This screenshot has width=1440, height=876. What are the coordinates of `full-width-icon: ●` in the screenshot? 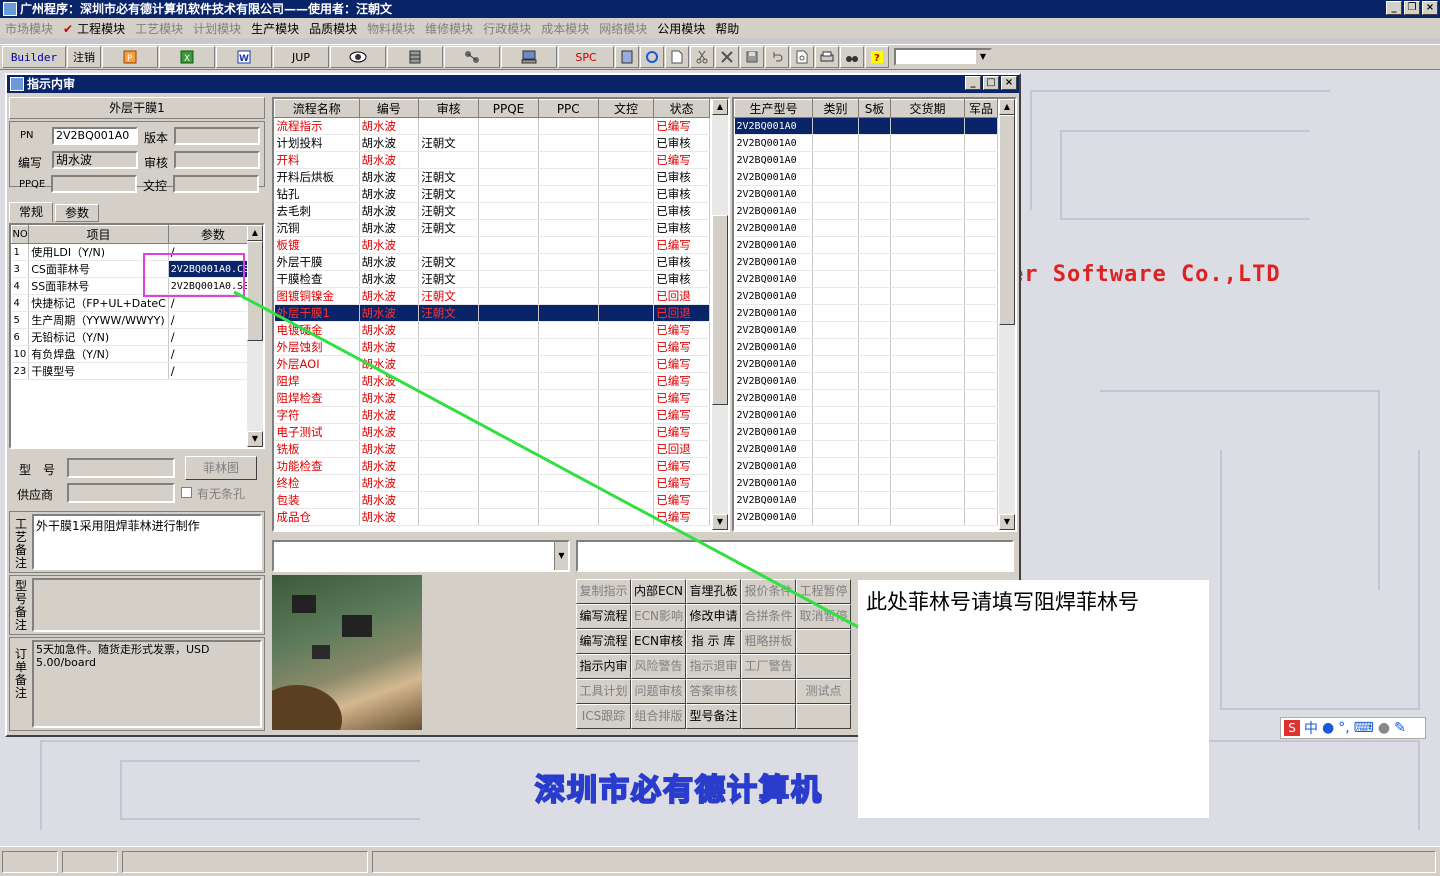 It's located at (1328, 728).